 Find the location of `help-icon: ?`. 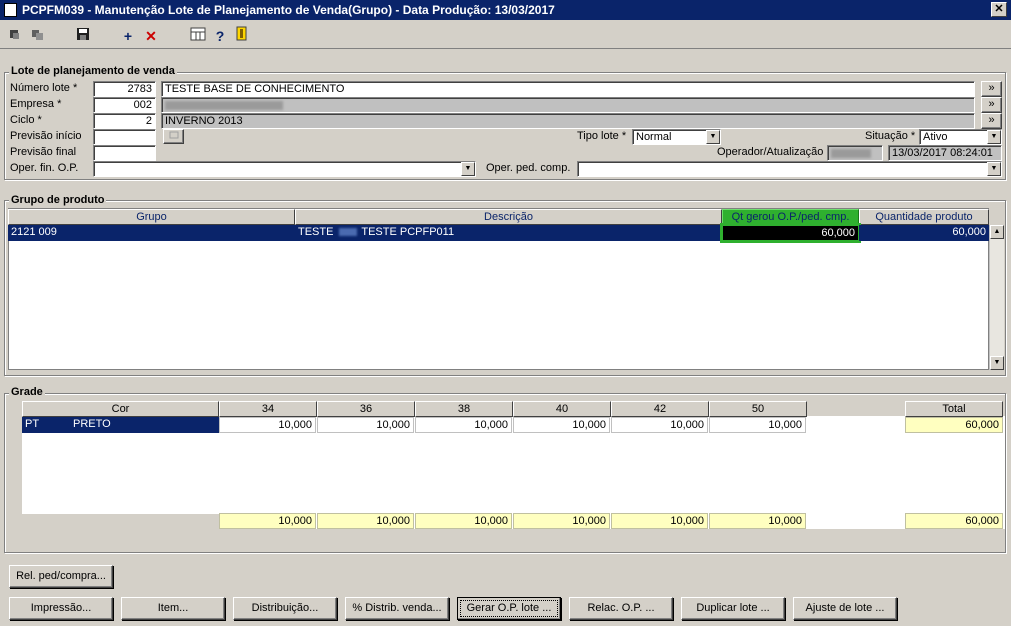

help-icon: ? is located at coordinates (220, 36).